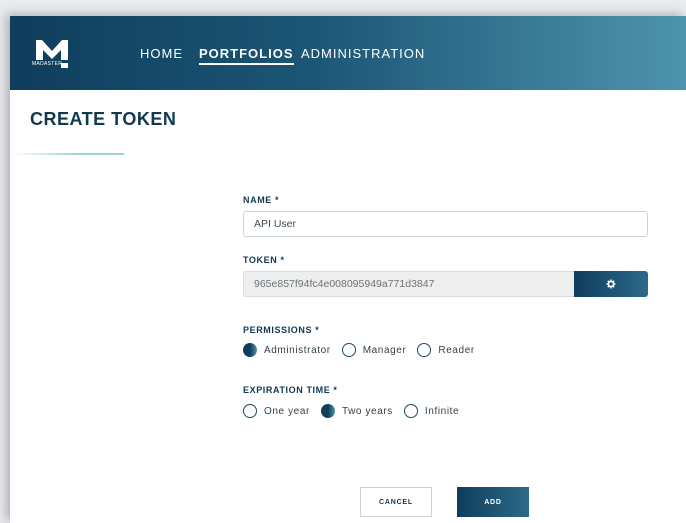 The height and width of the screenshot is (523, 686). Describe the element at coordinates (161, 53) in the screenshot. I see `nav-home: HOME` at that location.